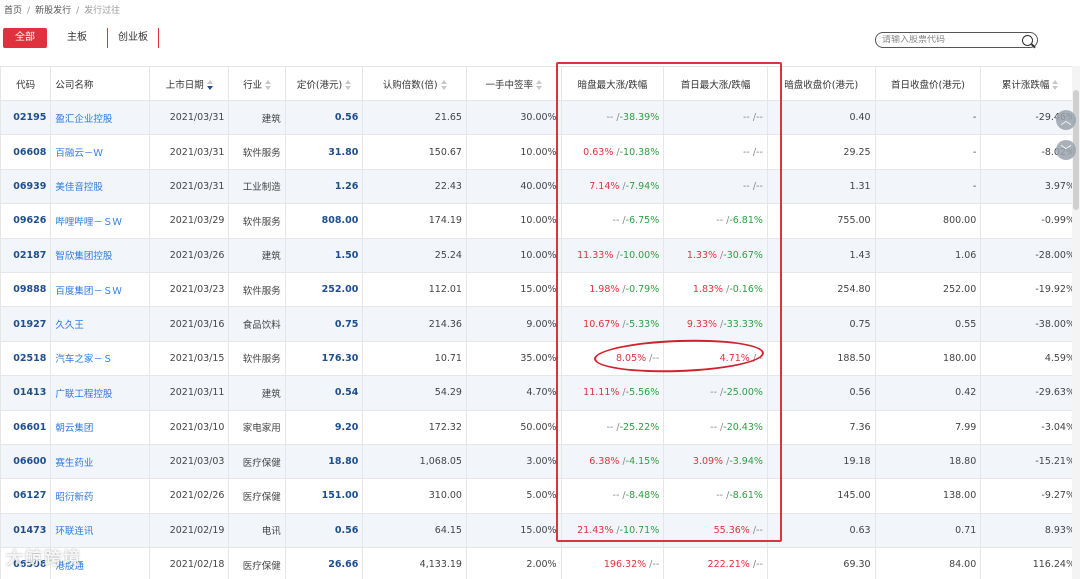 The height and width of the screenshot is (579, 1080). I want to click on first-day-range-max: 55.36%, so click(731, 530).